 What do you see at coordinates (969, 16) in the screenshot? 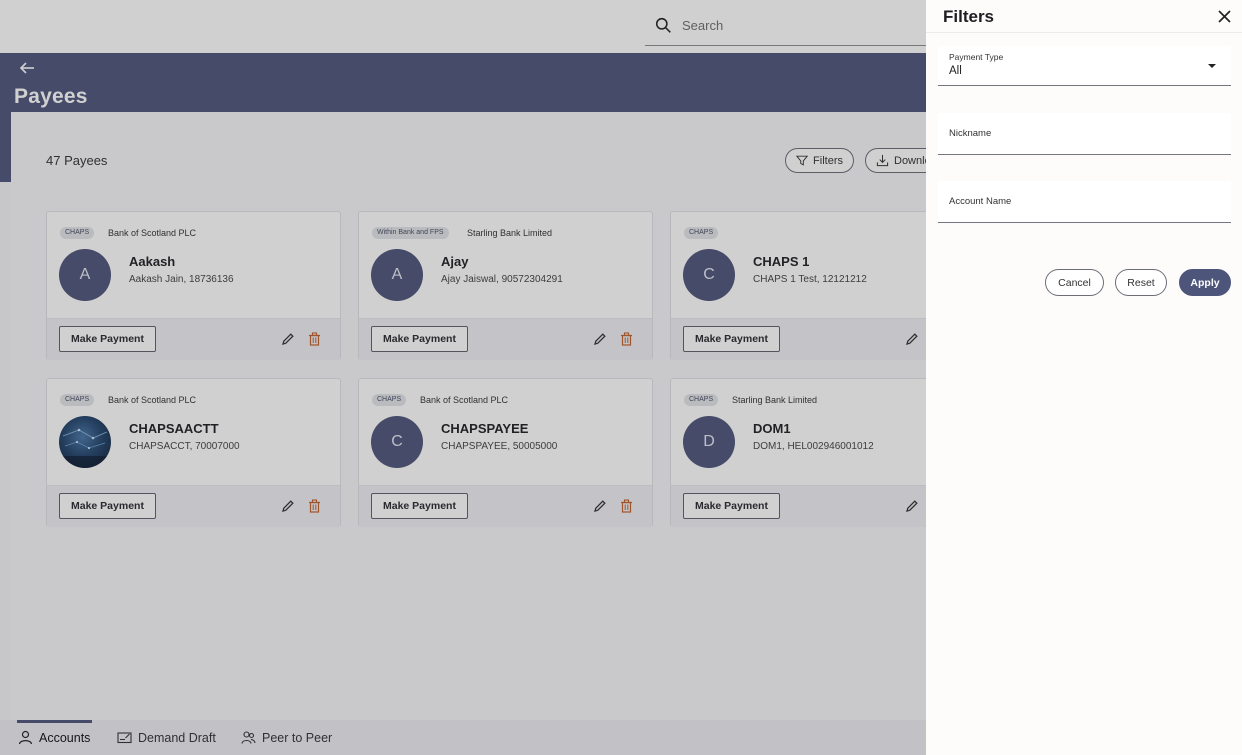
I see `drawer-title: Filters` at bounding box center [969, 16].